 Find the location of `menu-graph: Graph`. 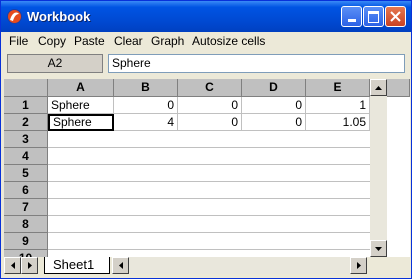

menu-graph: Graph is located at coordinates (167, 41).